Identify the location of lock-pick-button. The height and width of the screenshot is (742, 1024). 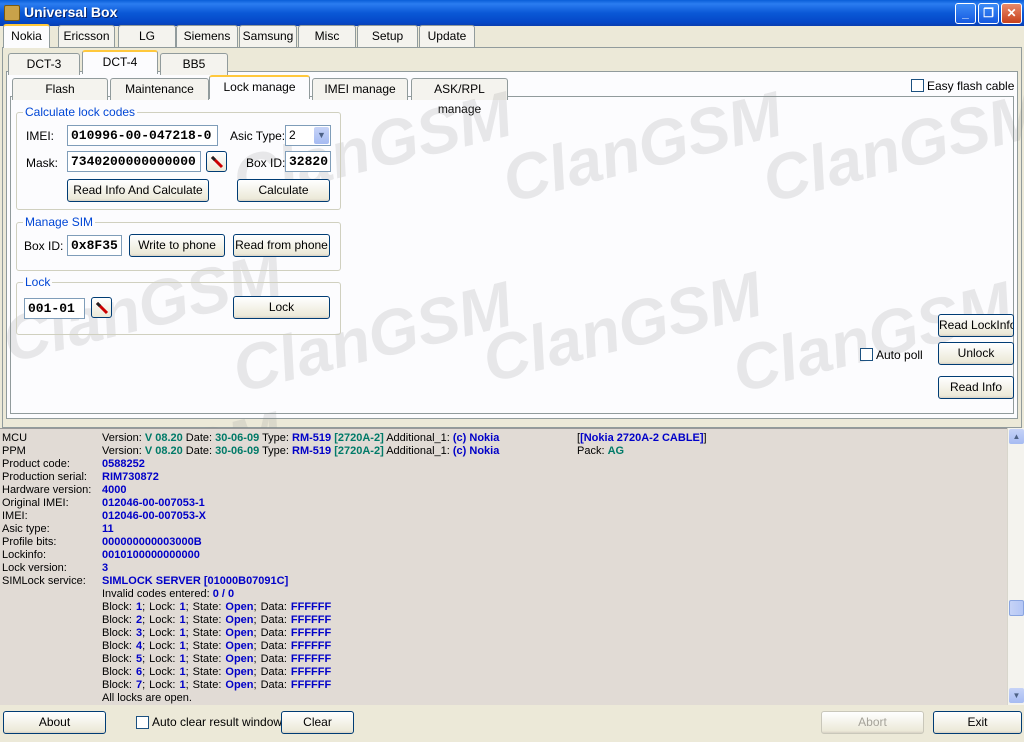
(101, 307).